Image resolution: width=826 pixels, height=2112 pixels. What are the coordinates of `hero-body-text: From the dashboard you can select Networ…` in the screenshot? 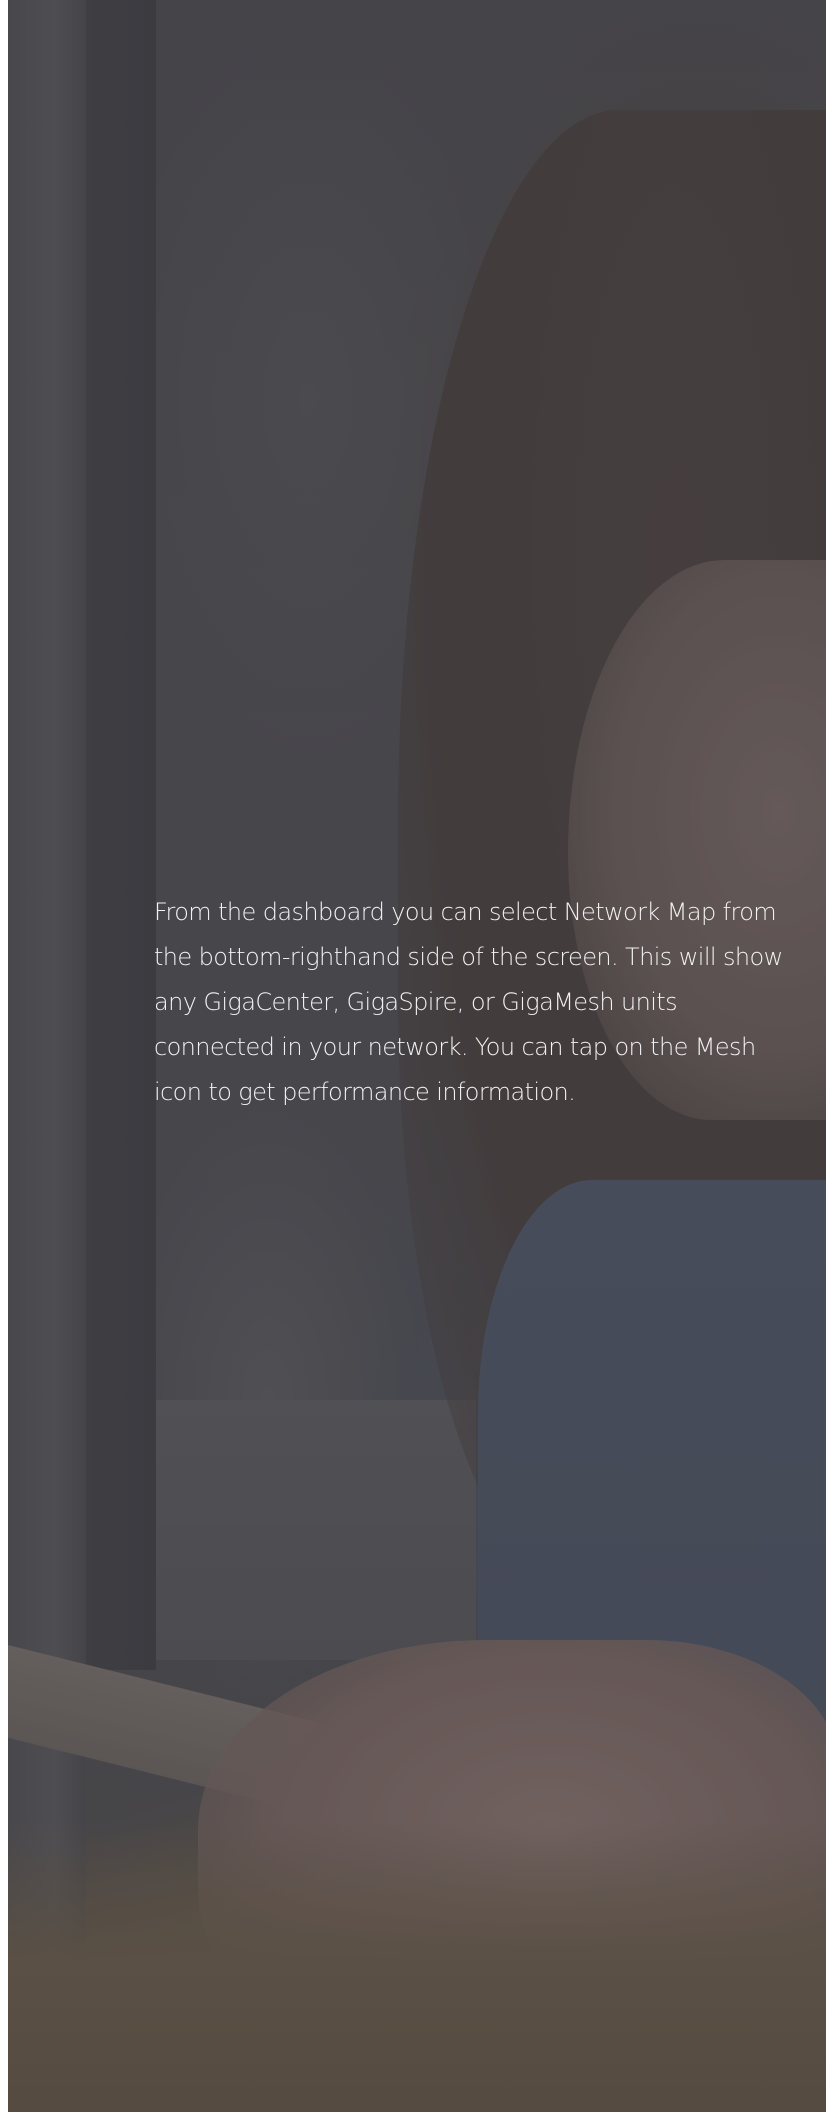 It's located at (468, 1002).